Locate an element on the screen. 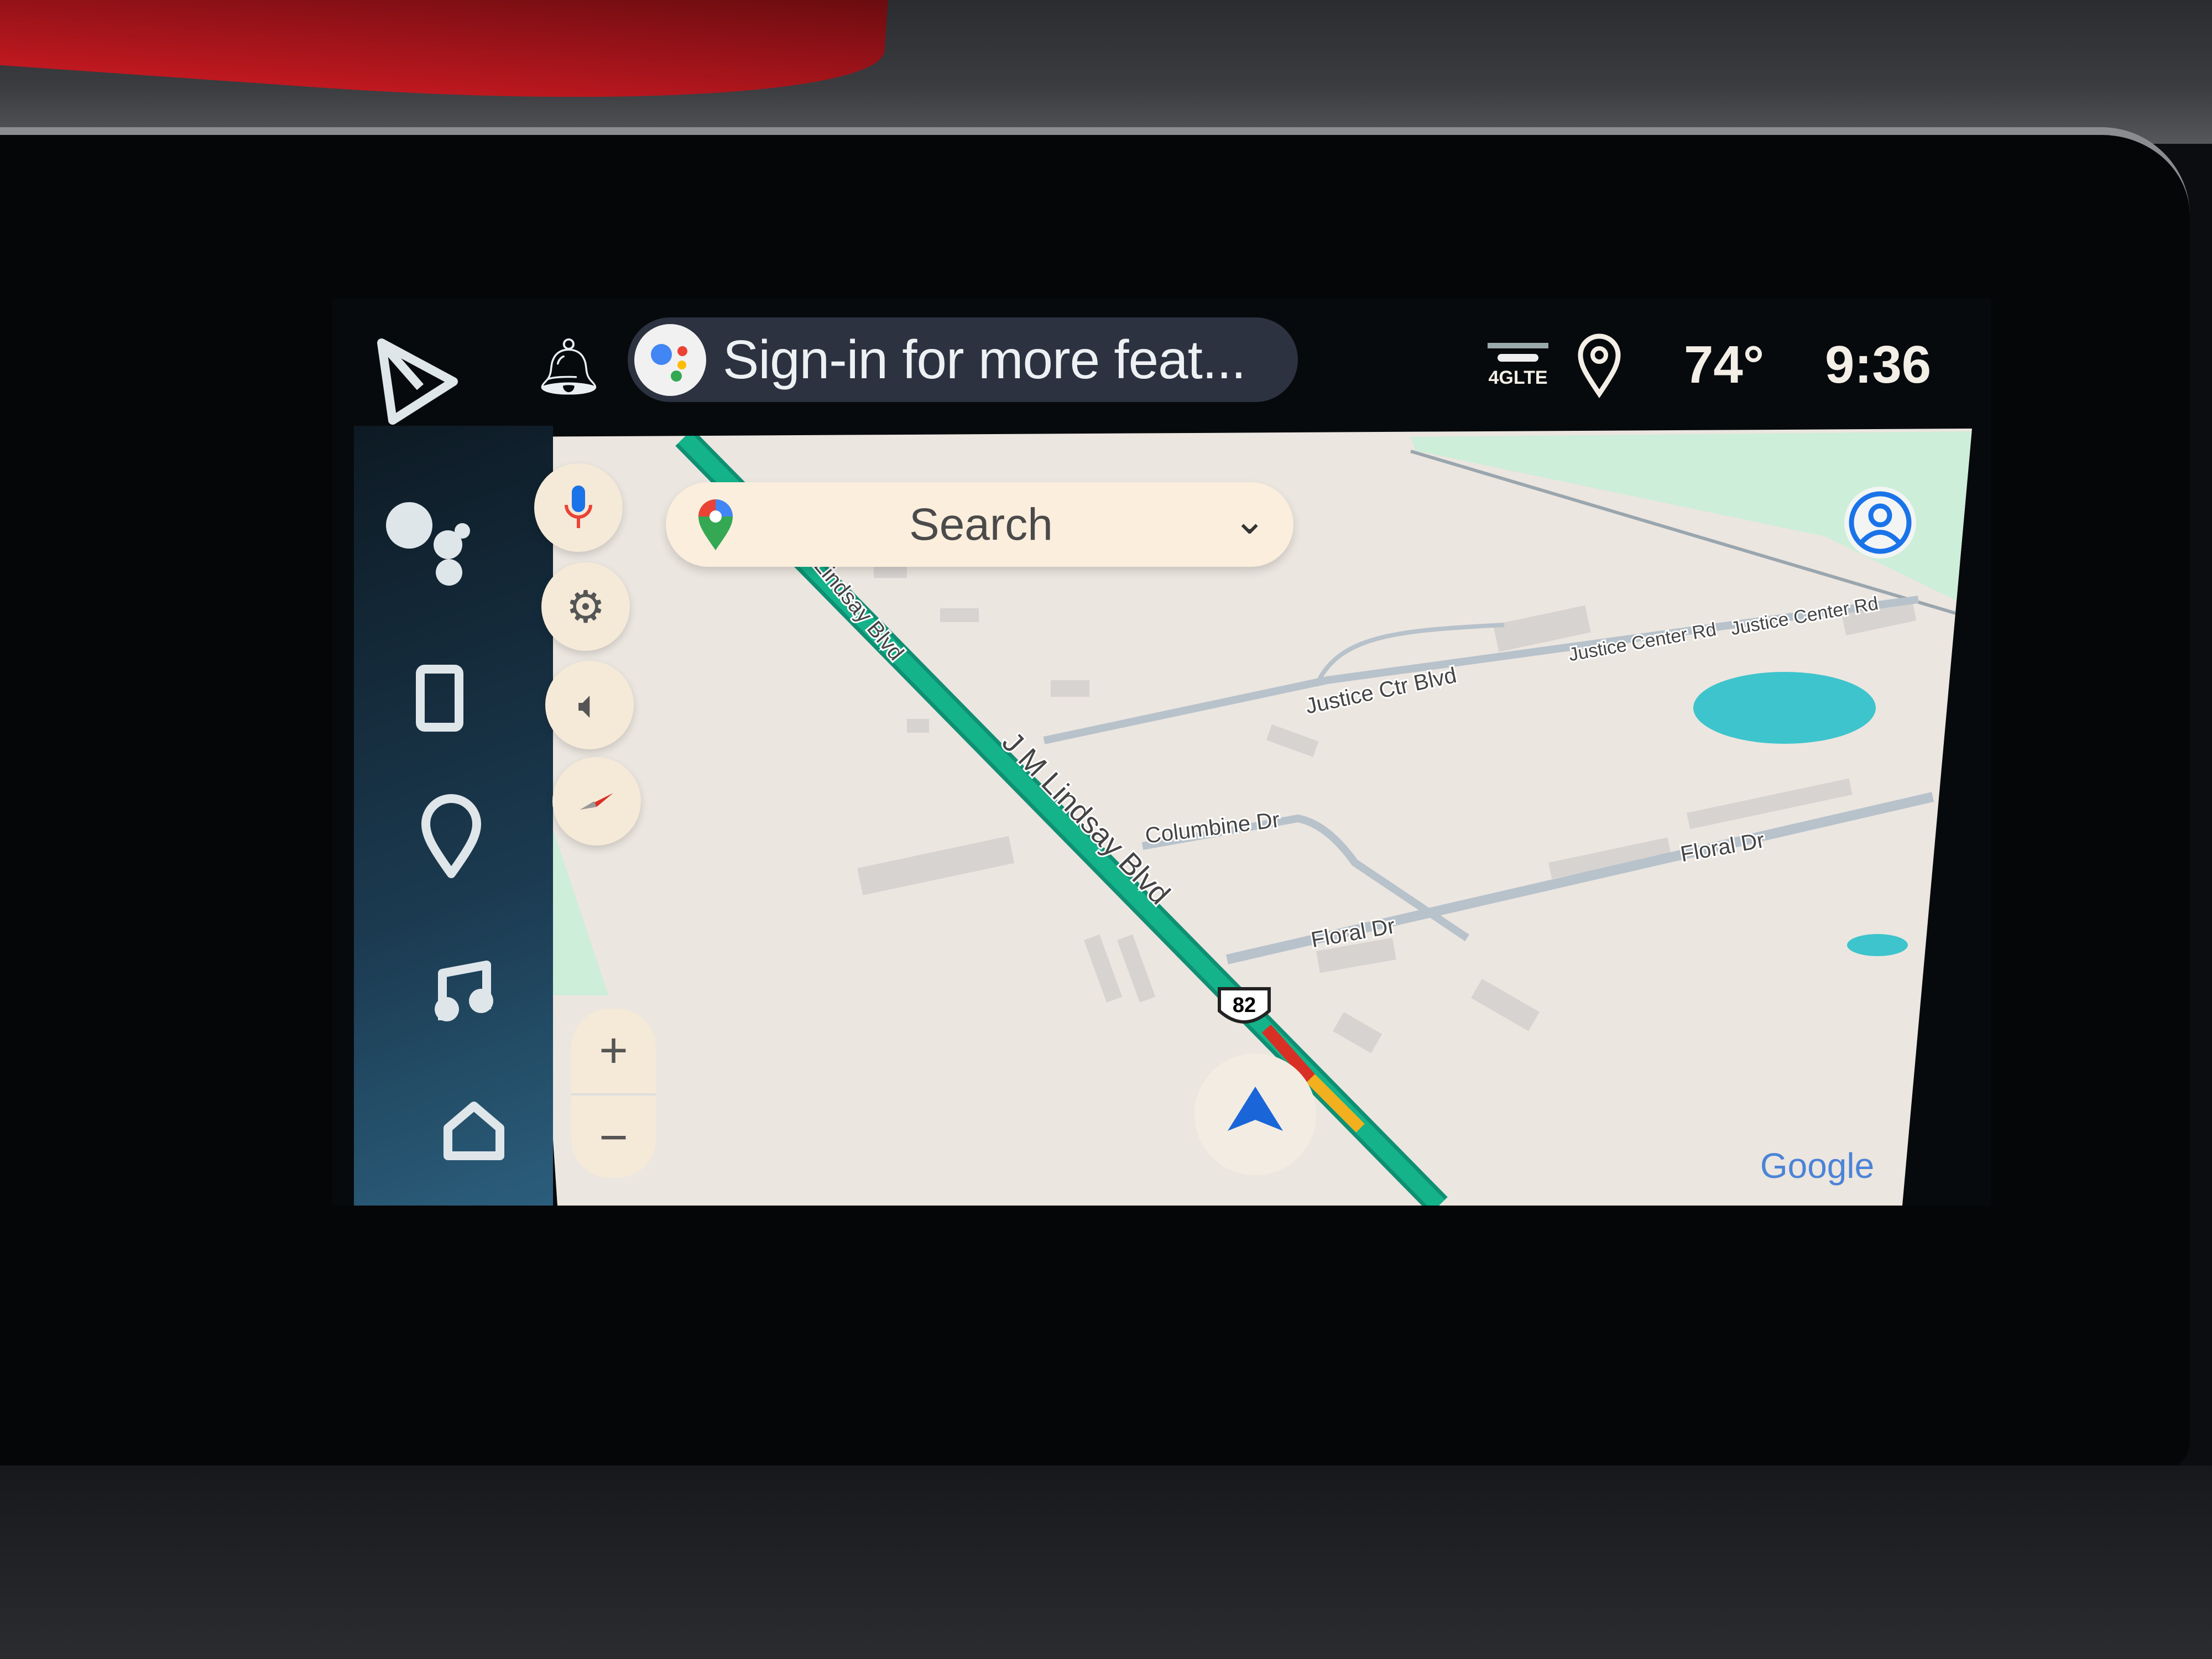  account-icon is located at coordinates (1881, 523).